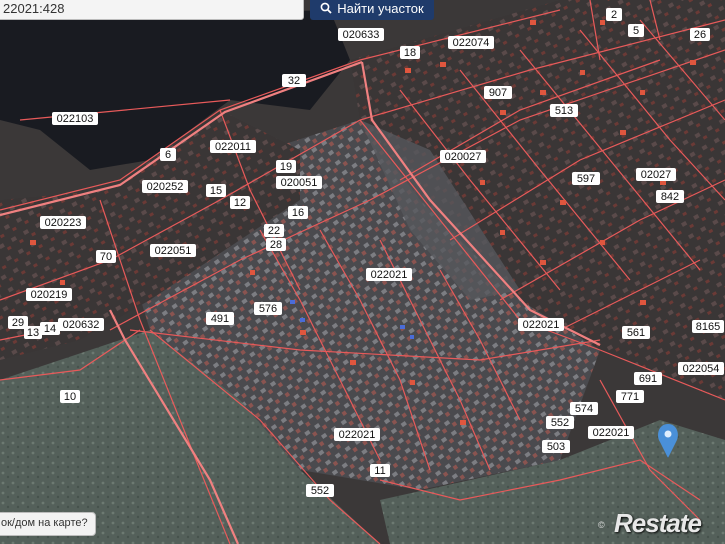  I want to click on map-label: 11, so click(380, 470).